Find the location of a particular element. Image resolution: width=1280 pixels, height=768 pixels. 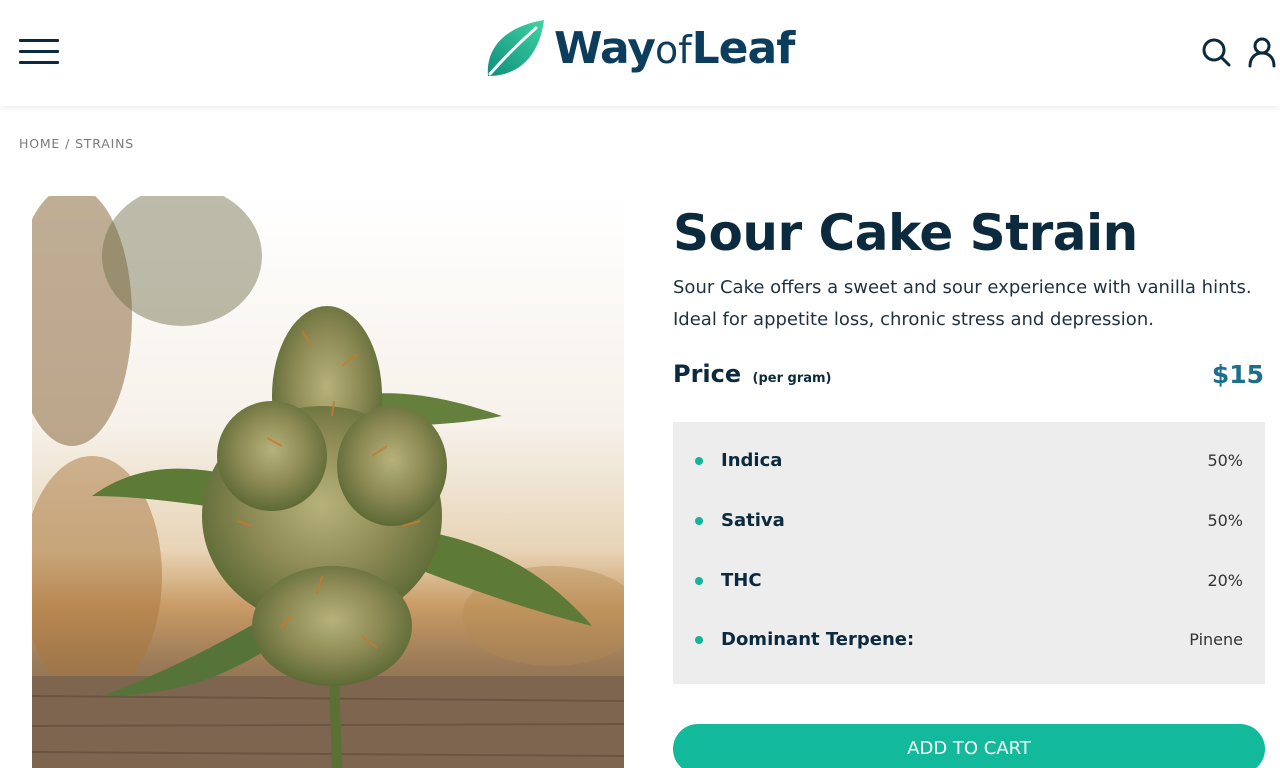

price-unit: (per gram) is located at coordinates (792, 378).